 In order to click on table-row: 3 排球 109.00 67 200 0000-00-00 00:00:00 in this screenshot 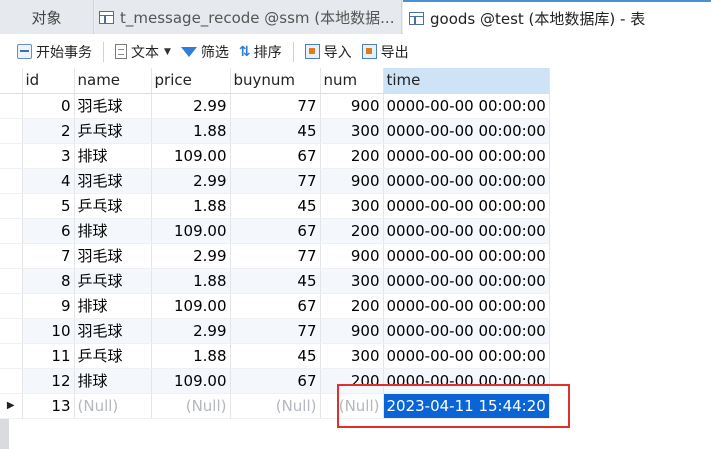, I will do `click(275, 156)`.